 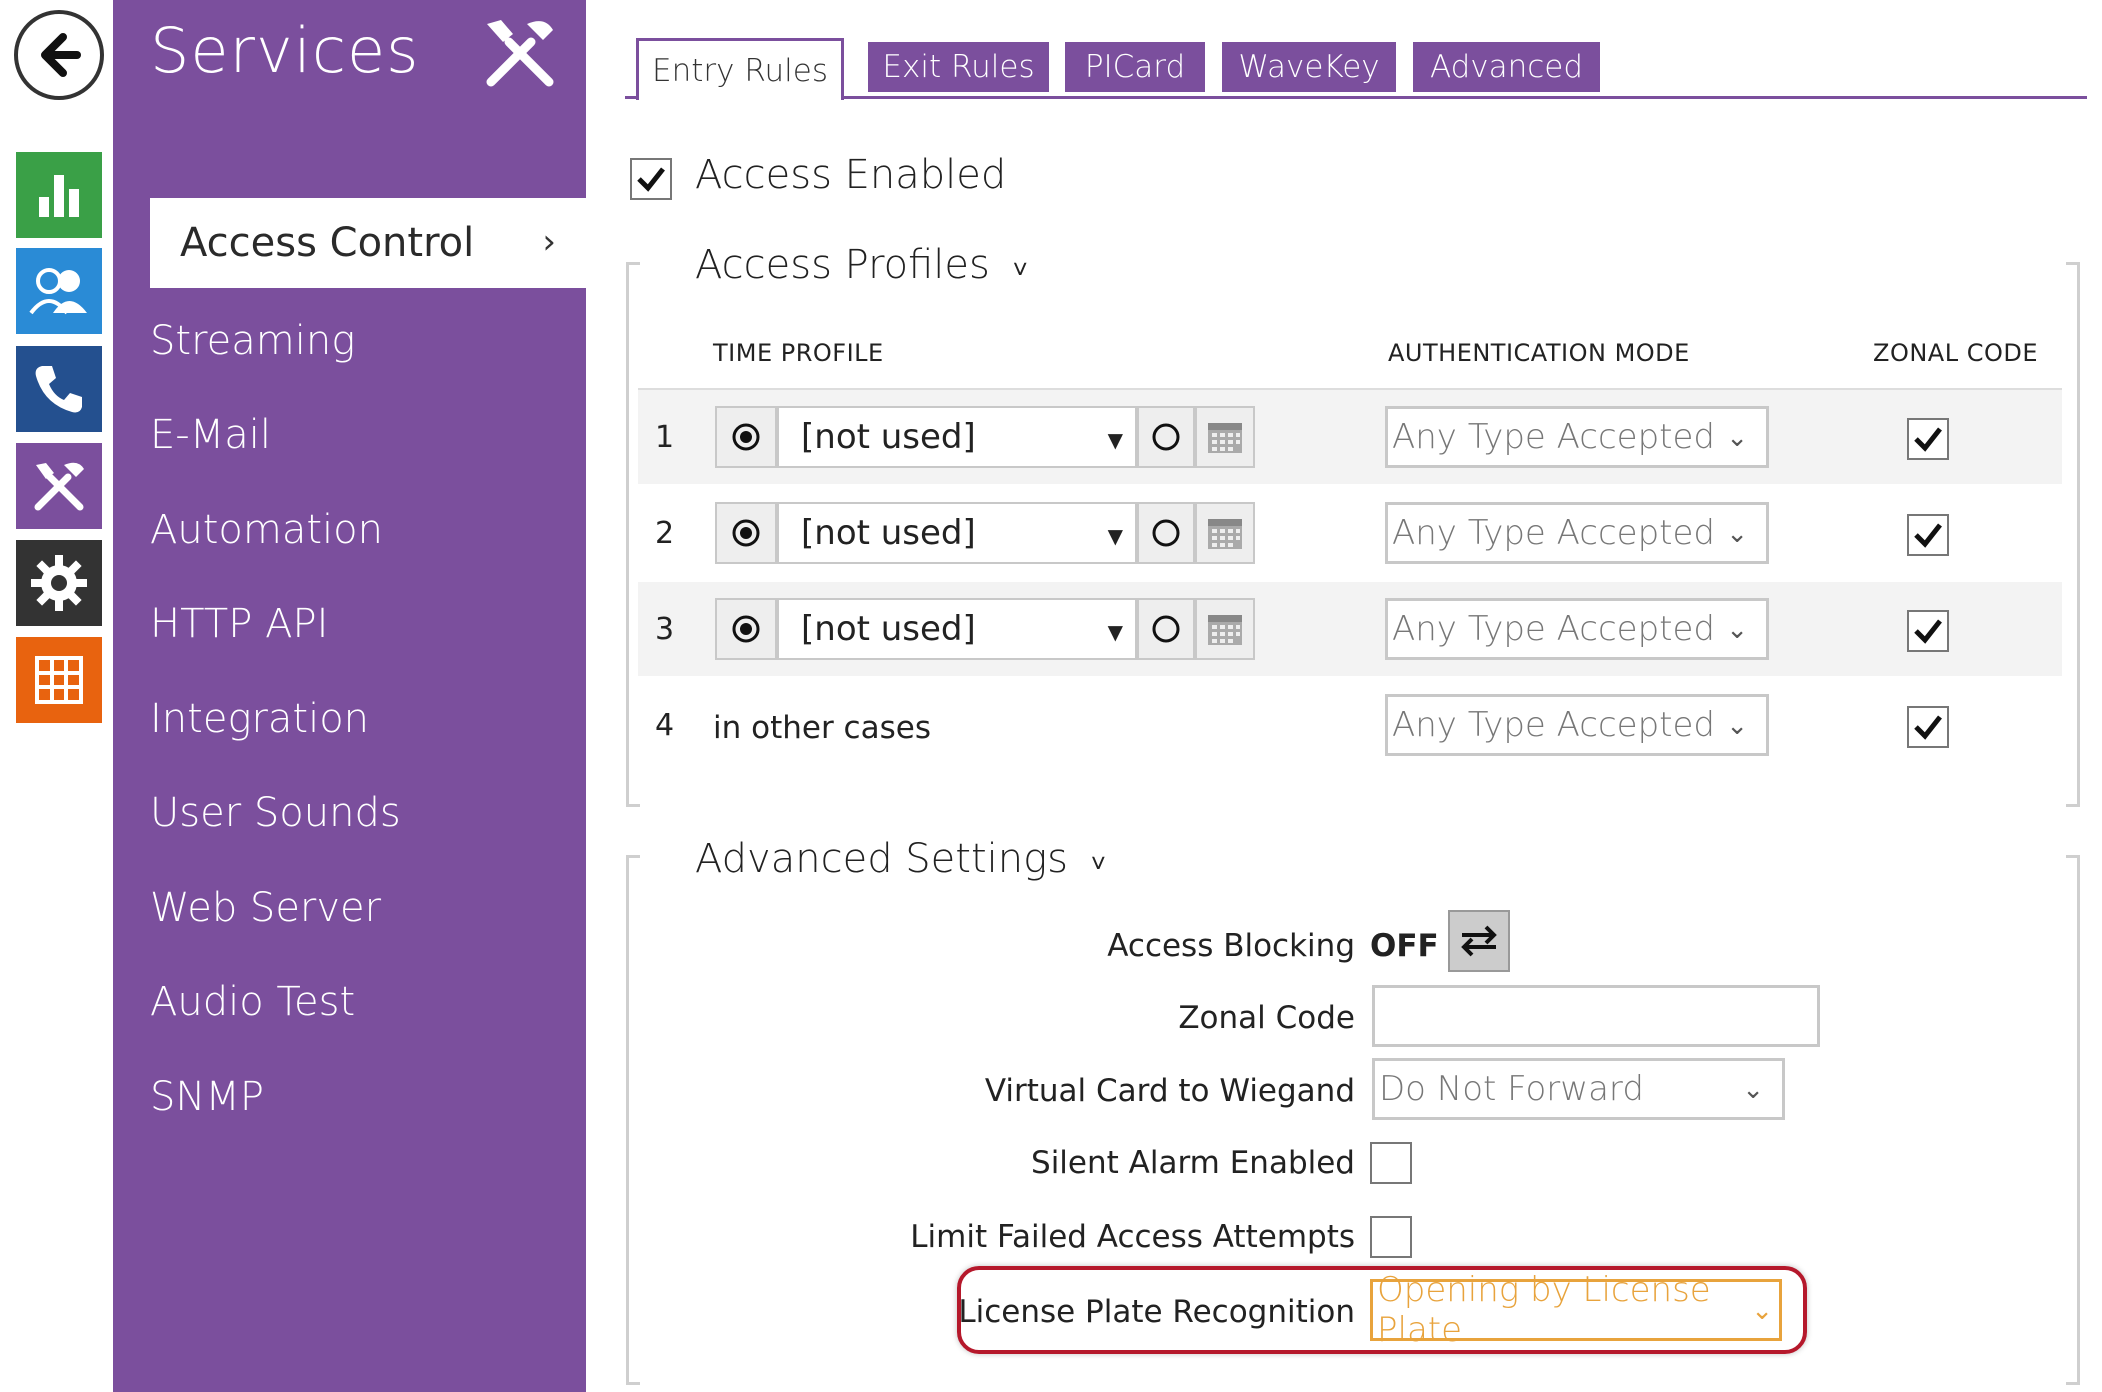 I want to click on access-blocking-toggle-button, so click(x=1479, y=941).